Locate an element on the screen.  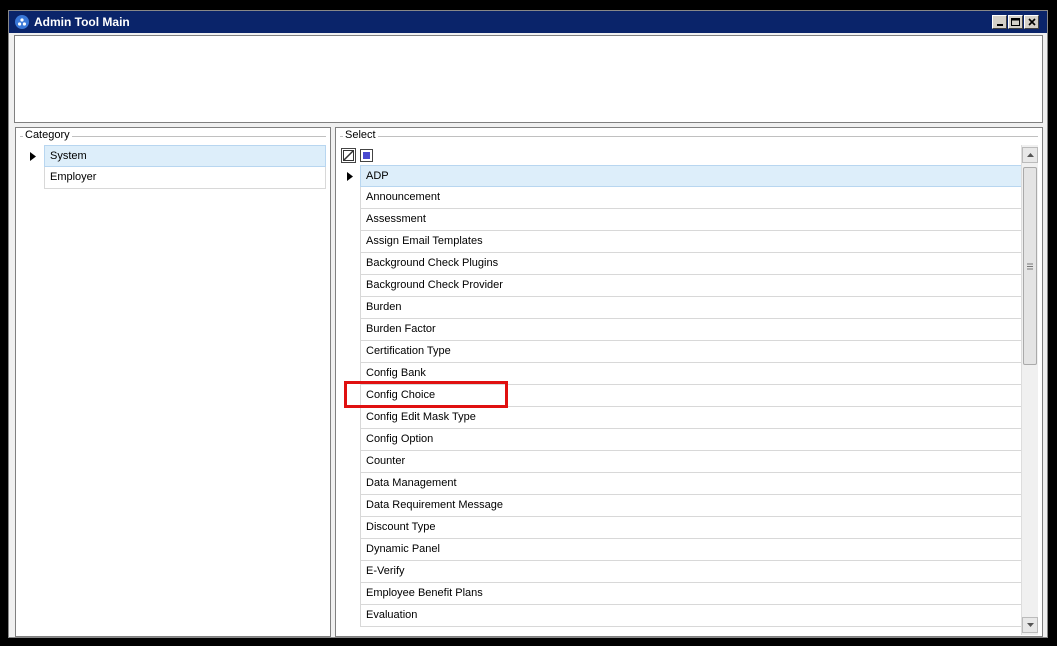
list-item-label: E-Verify is located at coordinates (691, 572).